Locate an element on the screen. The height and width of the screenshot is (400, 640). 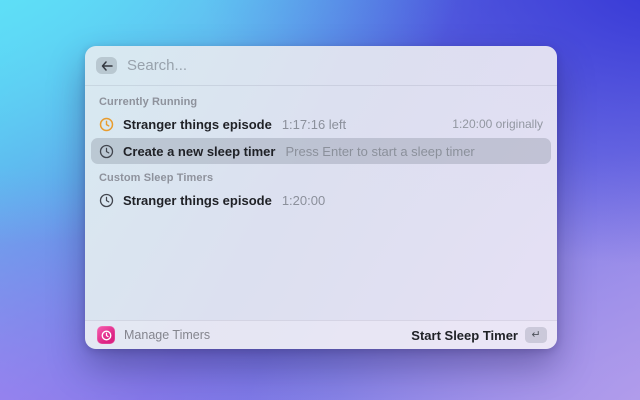
clock-icon-orange is located at coordinates (106, 124).